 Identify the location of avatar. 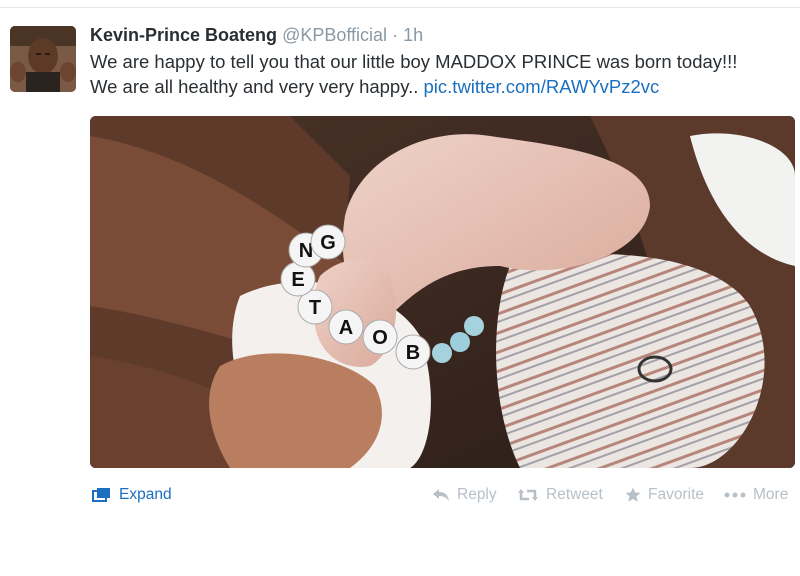
(43, 59).